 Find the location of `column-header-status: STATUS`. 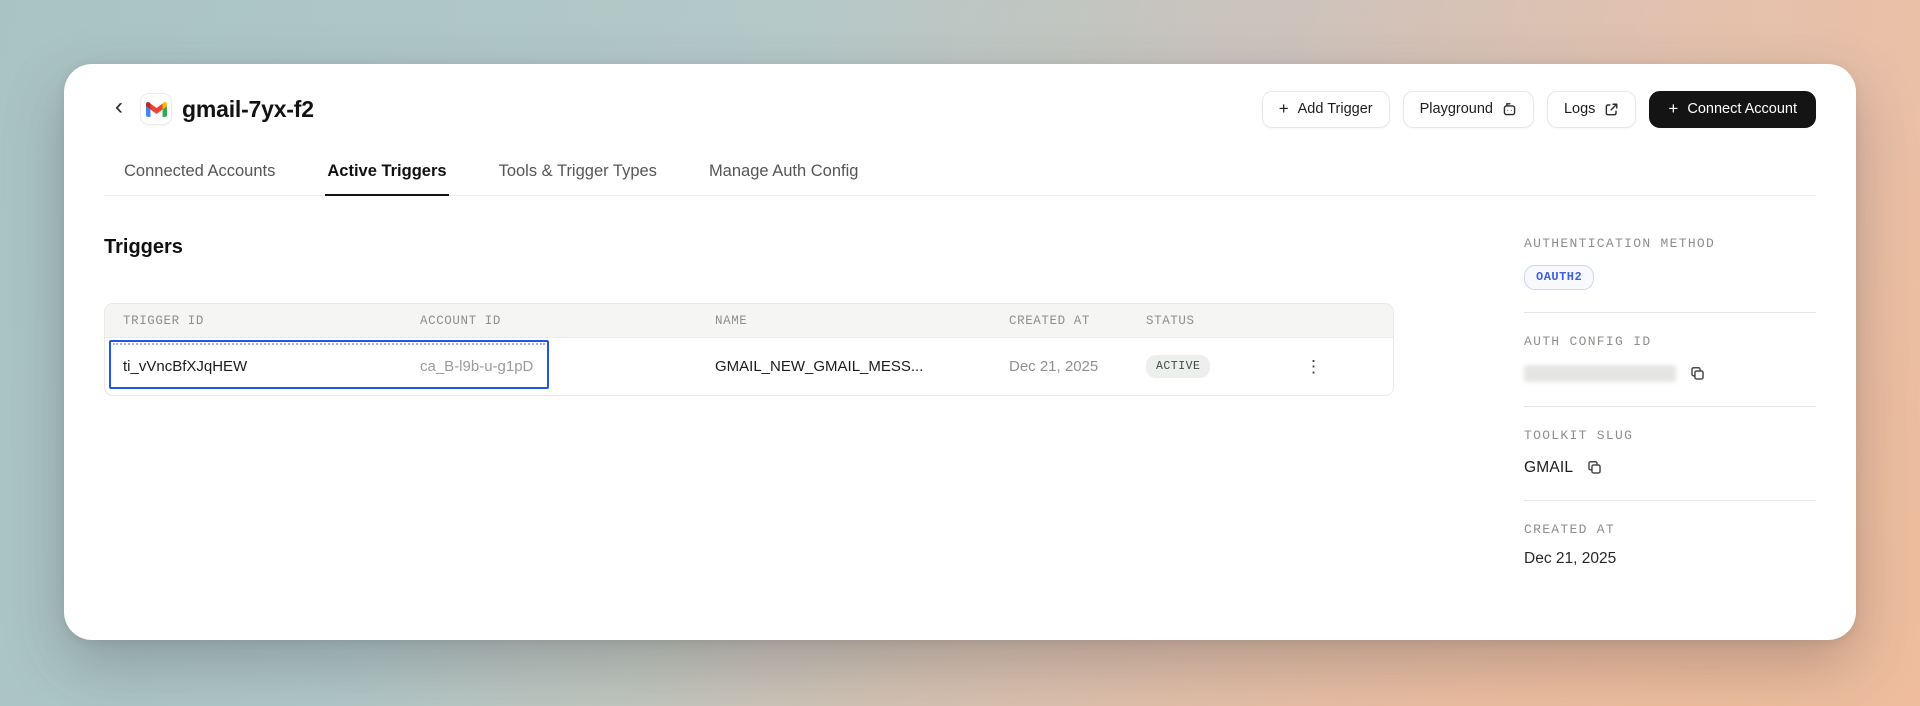

column-header-status: STATUS is located at coordinates (1170, 320).